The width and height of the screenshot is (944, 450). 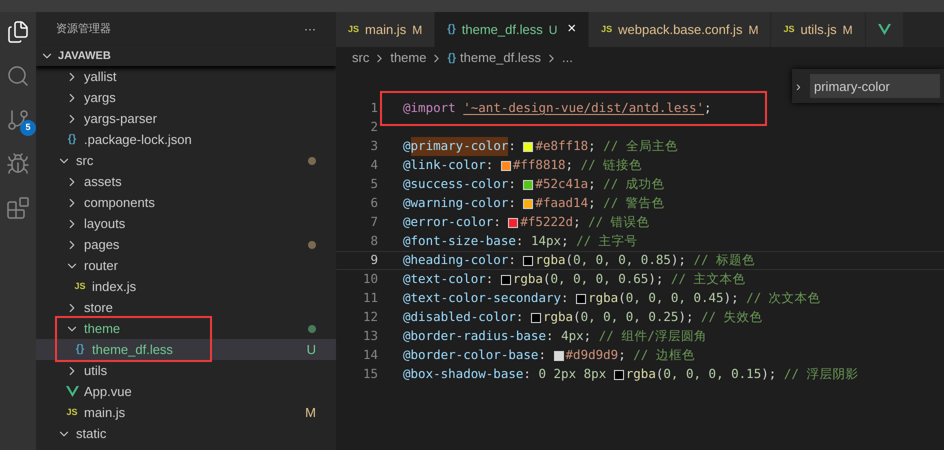 What do you see at coordinates (373, 222) in the screenshot?
I see `line-number: 7` at bounding box center [373, 222].